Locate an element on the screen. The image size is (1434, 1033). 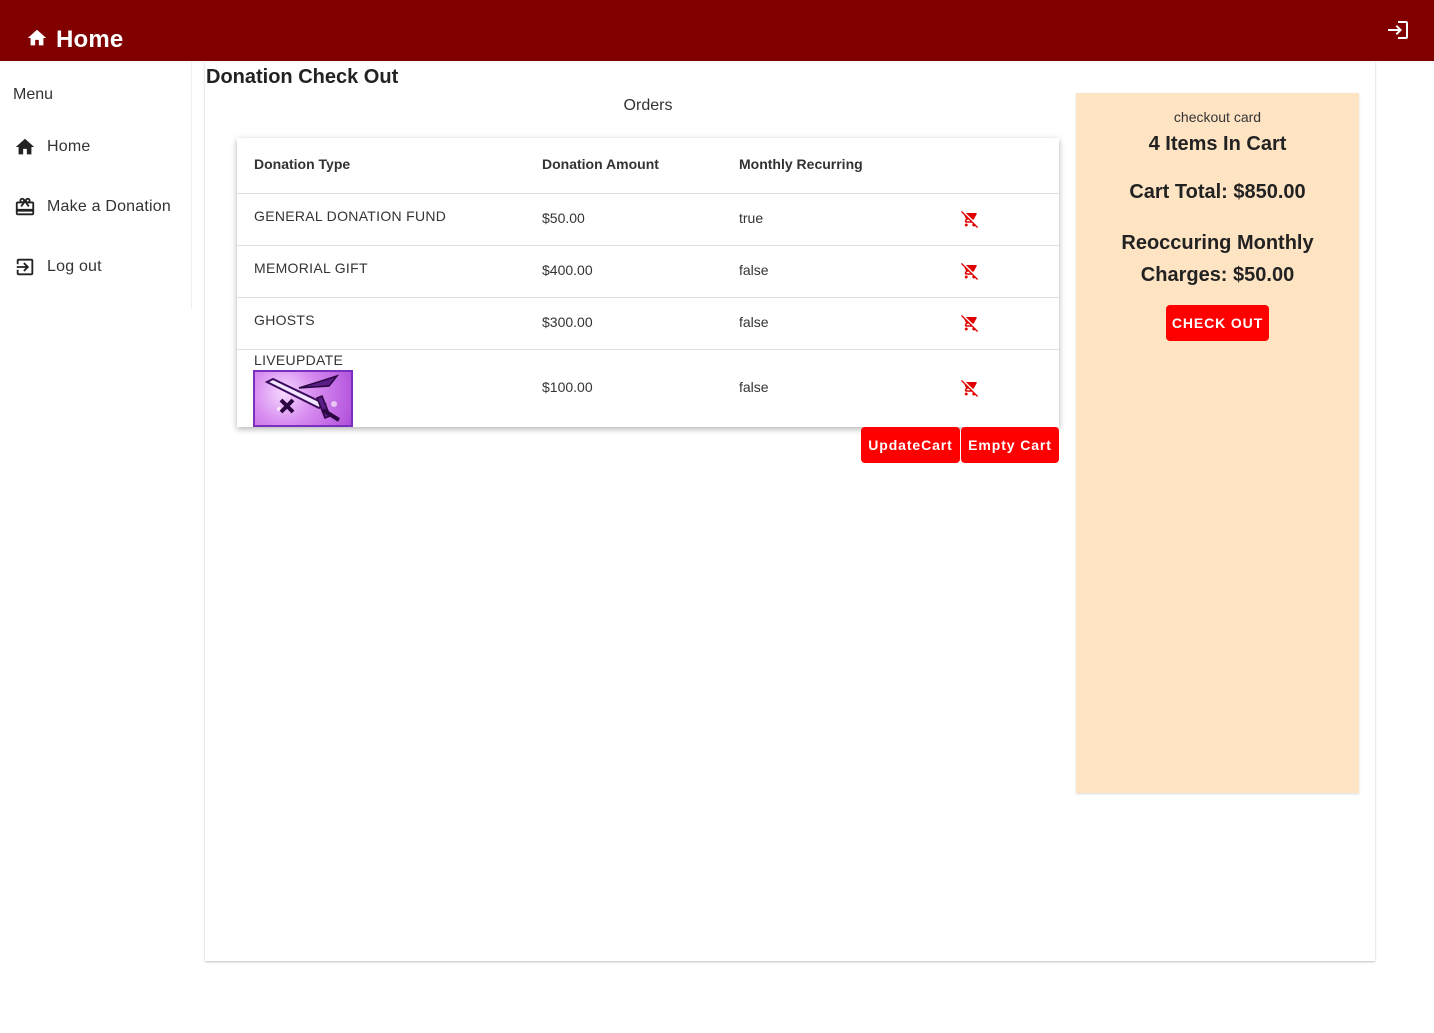
check-out-button: CHECK OUT is located at coordinates (1217, 323).